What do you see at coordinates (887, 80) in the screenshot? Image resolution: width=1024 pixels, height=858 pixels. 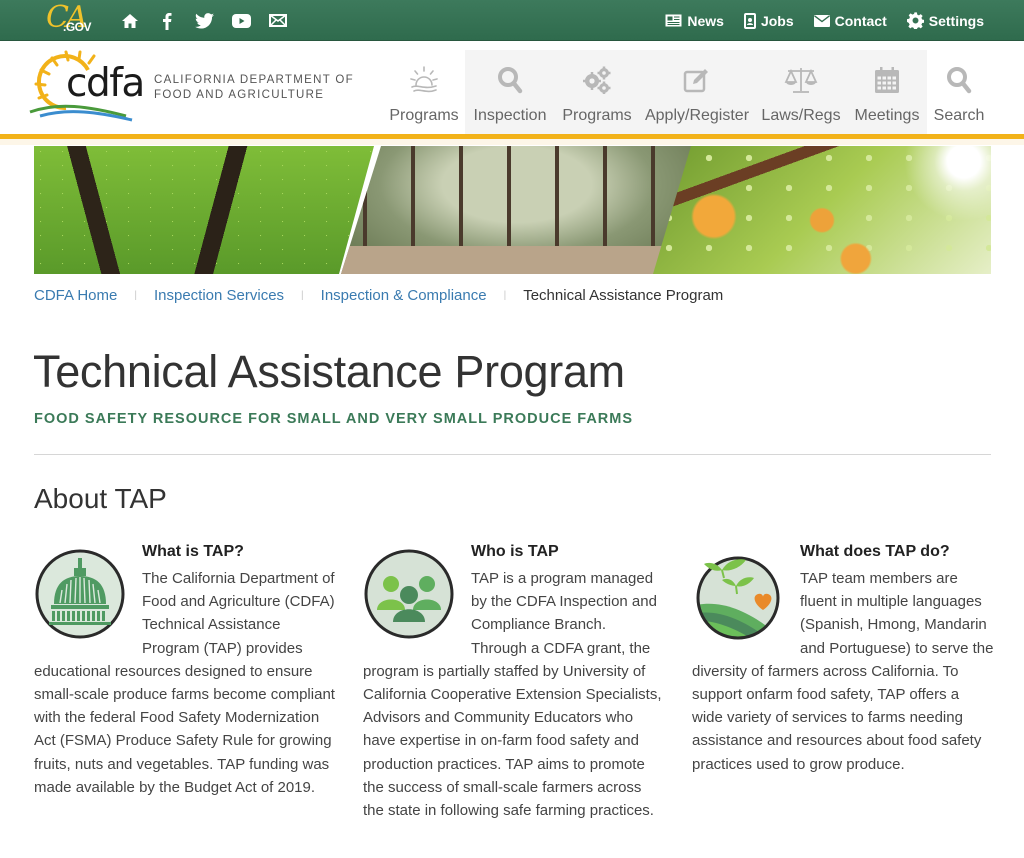 I see `calendar-icon` at bounding box center [887, 80].